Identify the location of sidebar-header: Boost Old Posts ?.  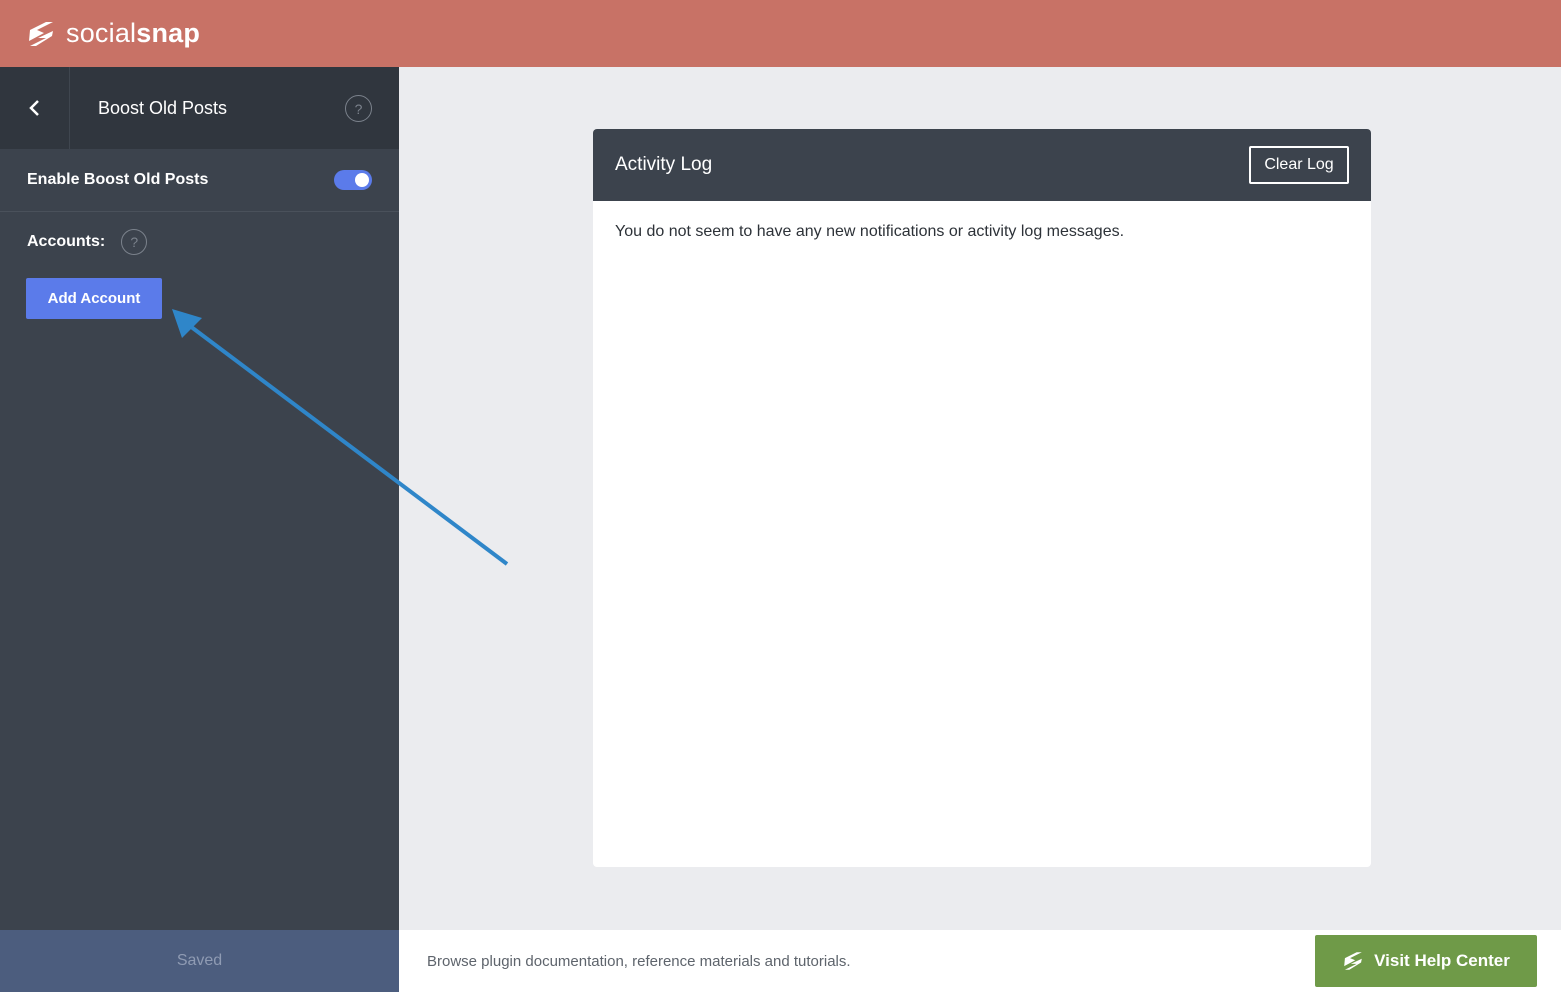
(199, 108).